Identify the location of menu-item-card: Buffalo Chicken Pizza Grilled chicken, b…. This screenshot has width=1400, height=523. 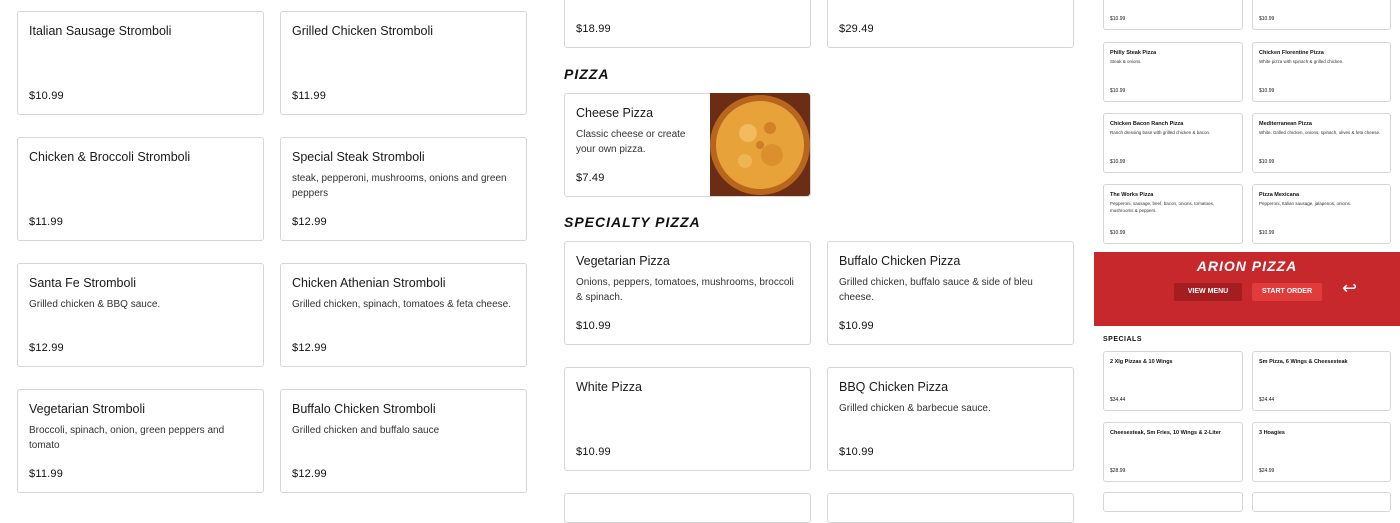
(950, 293).